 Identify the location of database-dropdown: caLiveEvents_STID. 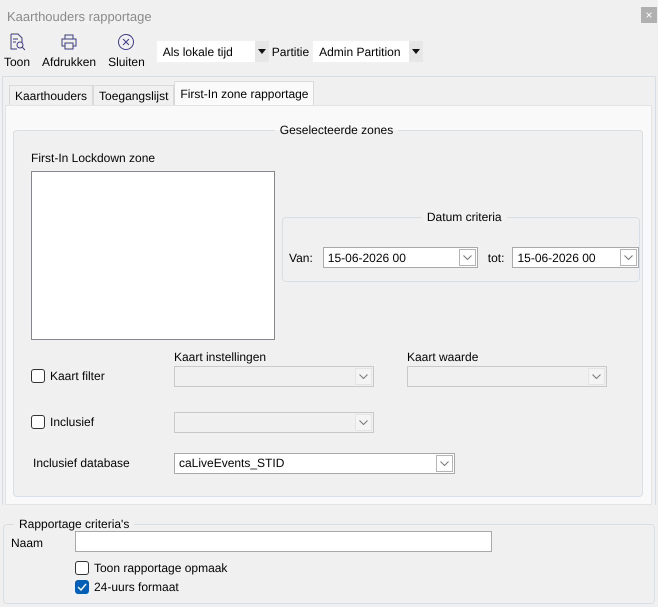
(314, 463).